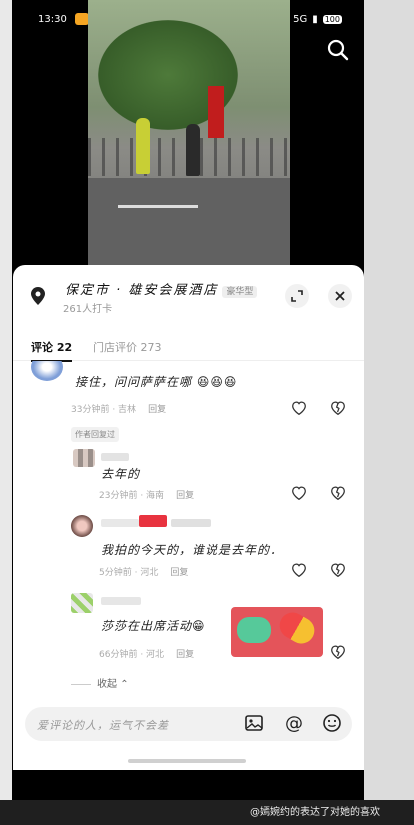 The height and width of the screenshot is (825, 414). Describe the element at coordinates (297, 628) in the screenshot. I see `sticker-capsule` at that location.